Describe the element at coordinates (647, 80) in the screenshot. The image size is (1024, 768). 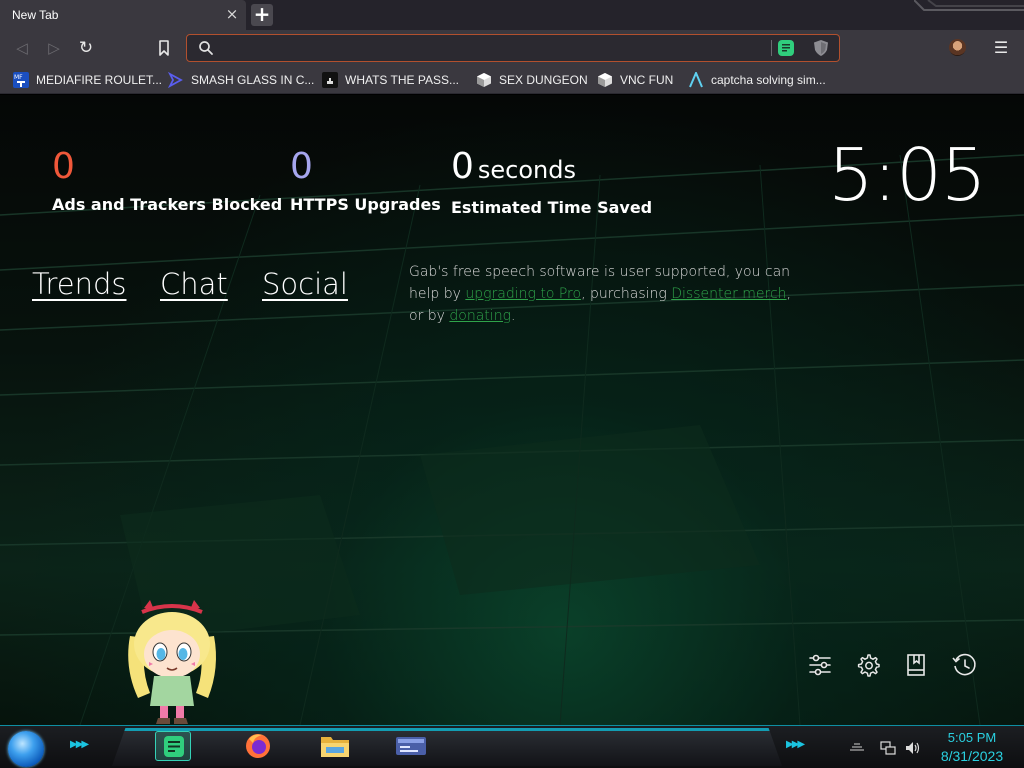
I see `bookmark-label: VNC FUN` at that location.